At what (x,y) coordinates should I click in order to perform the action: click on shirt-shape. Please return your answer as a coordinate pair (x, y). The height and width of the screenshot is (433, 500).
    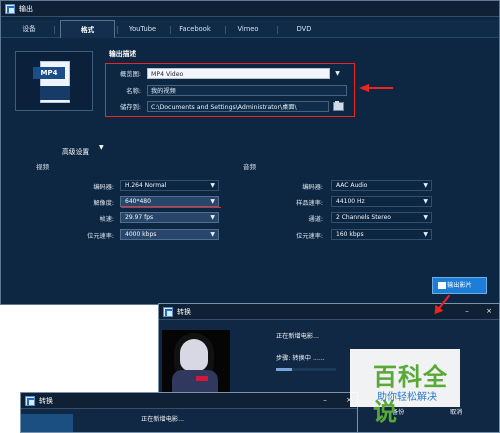
    Looking at the image, I should click on (195, 381).